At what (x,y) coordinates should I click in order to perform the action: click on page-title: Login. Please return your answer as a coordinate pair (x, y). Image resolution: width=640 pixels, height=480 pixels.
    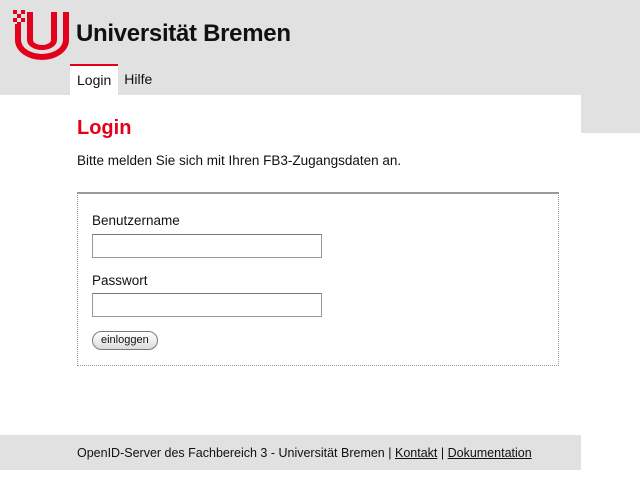
    Looking at the image, I should click on (104, 128).